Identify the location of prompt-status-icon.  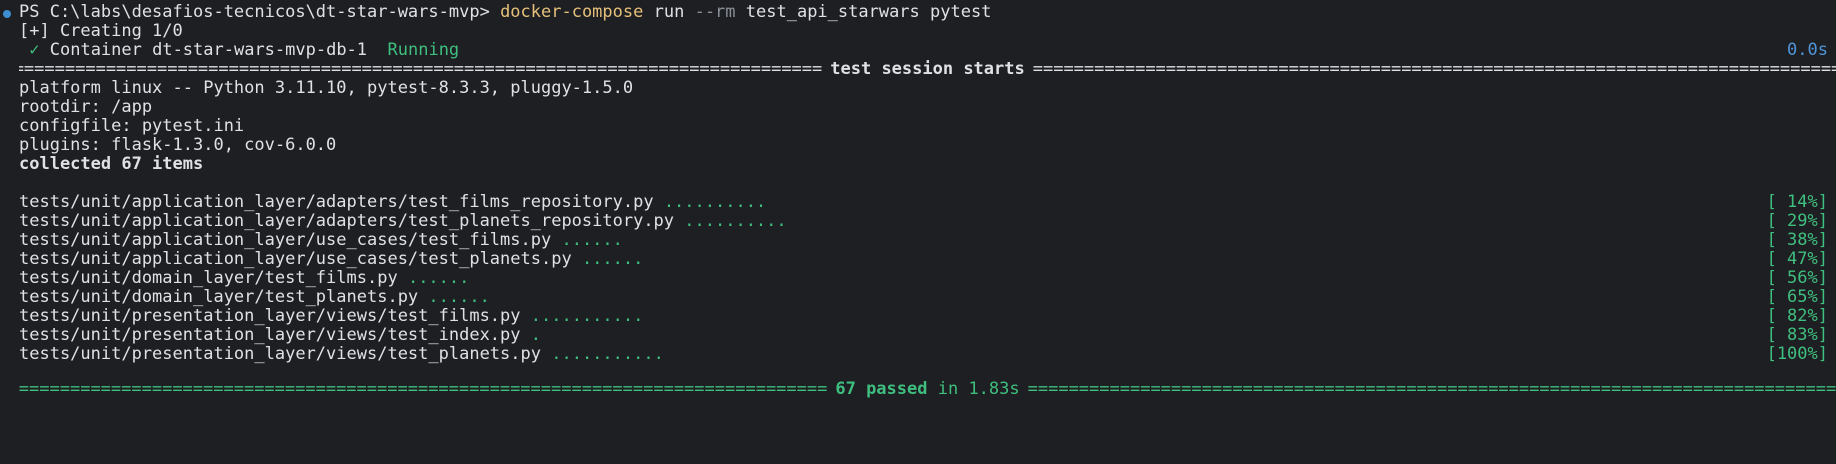
(7, 14).